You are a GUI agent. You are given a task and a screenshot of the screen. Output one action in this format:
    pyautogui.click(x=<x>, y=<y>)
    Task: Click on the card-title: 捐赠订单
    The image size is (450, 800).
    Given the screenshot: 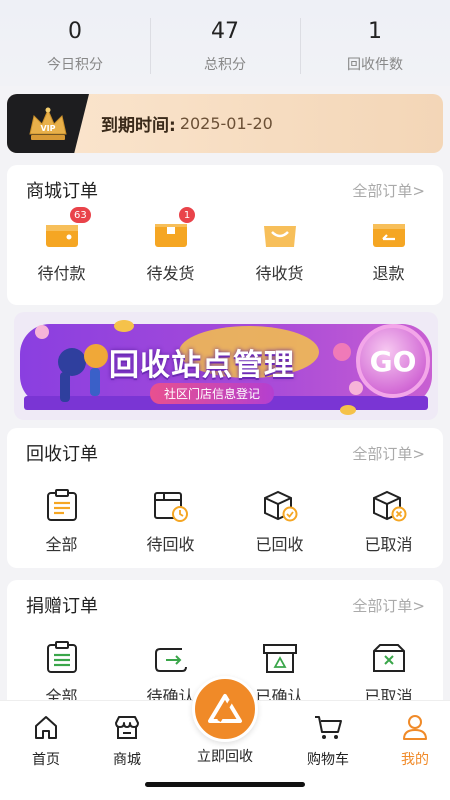 What is the action you would take?
    pyautogui.click(x=62, y=606)
    